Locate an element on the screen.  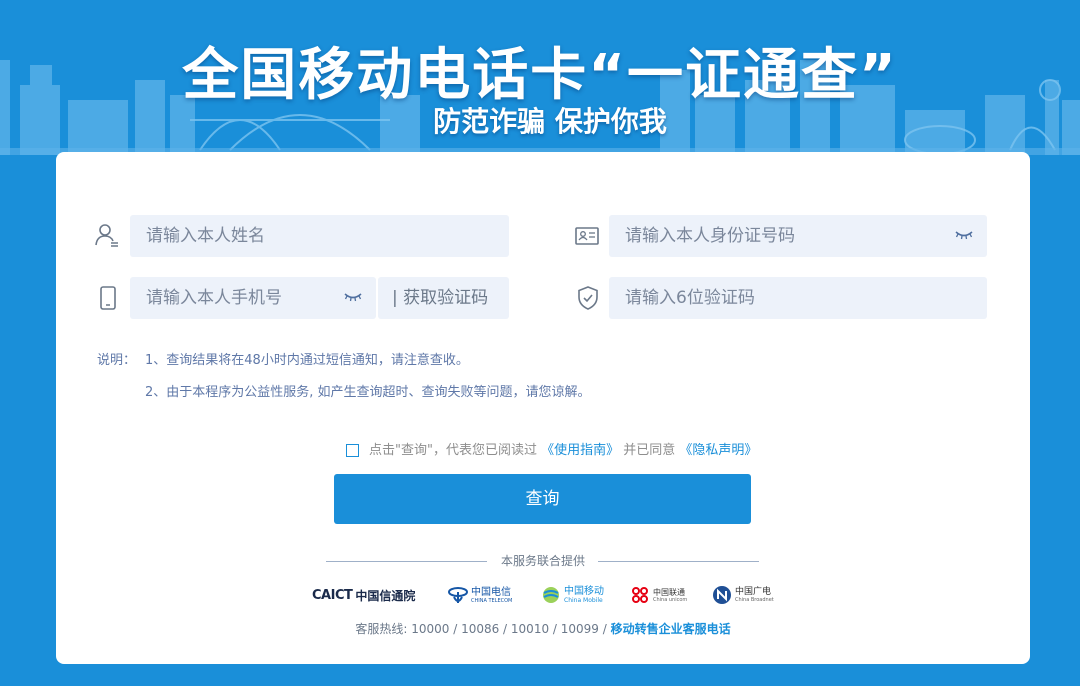
get-code-button: | 获取验证码 is located at coordinates (443, 298).